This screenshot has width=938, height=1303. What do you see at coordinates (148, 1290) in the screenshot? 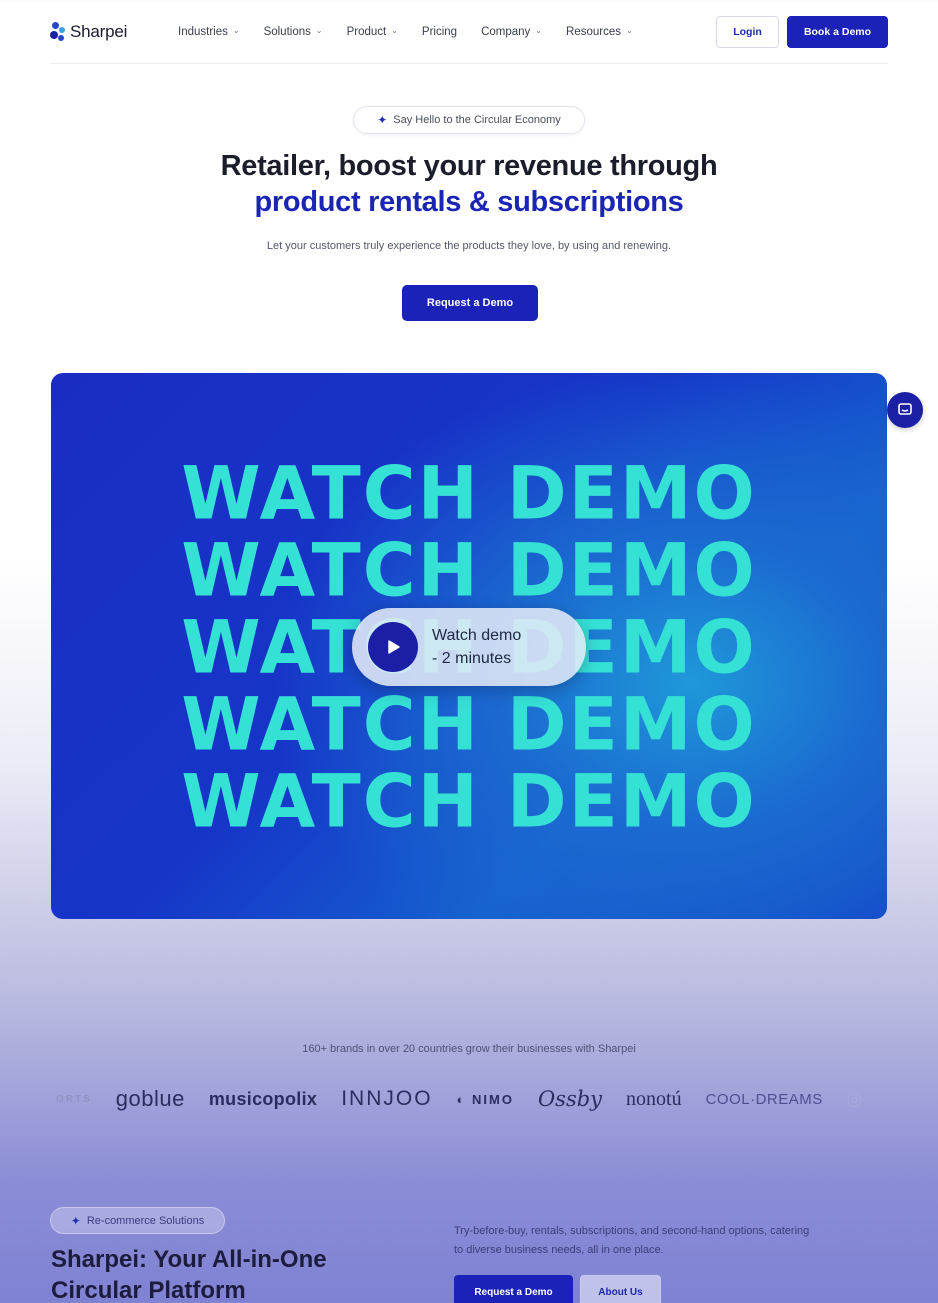
I see `section-title-line2: Circular Platform` at bounding box center [148, 1290].